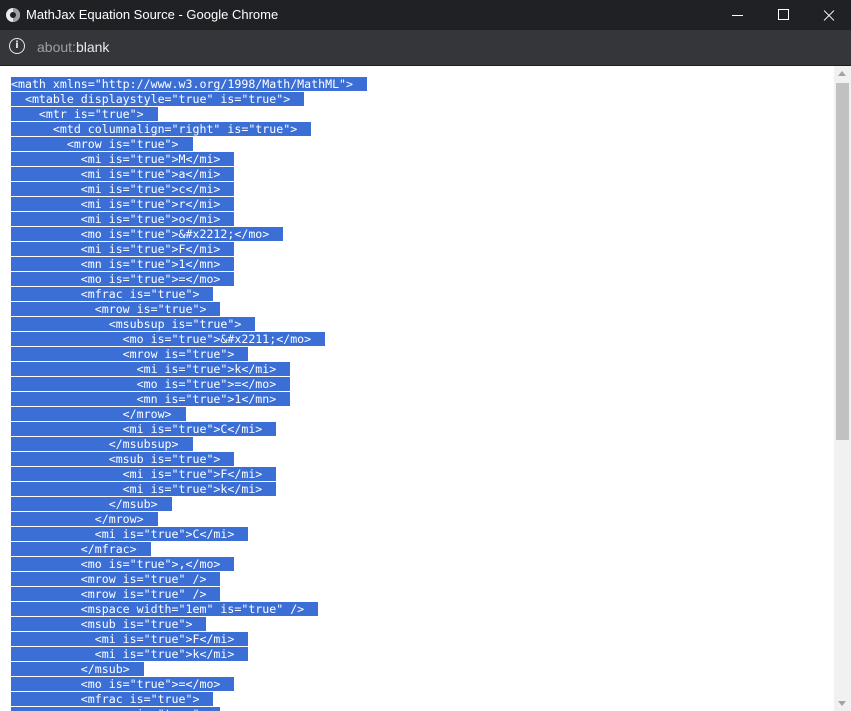 The image size is (851, 711). Describe the element at coordinates (17, 46) in the screenshot. I see `info-icon: i` at that location.